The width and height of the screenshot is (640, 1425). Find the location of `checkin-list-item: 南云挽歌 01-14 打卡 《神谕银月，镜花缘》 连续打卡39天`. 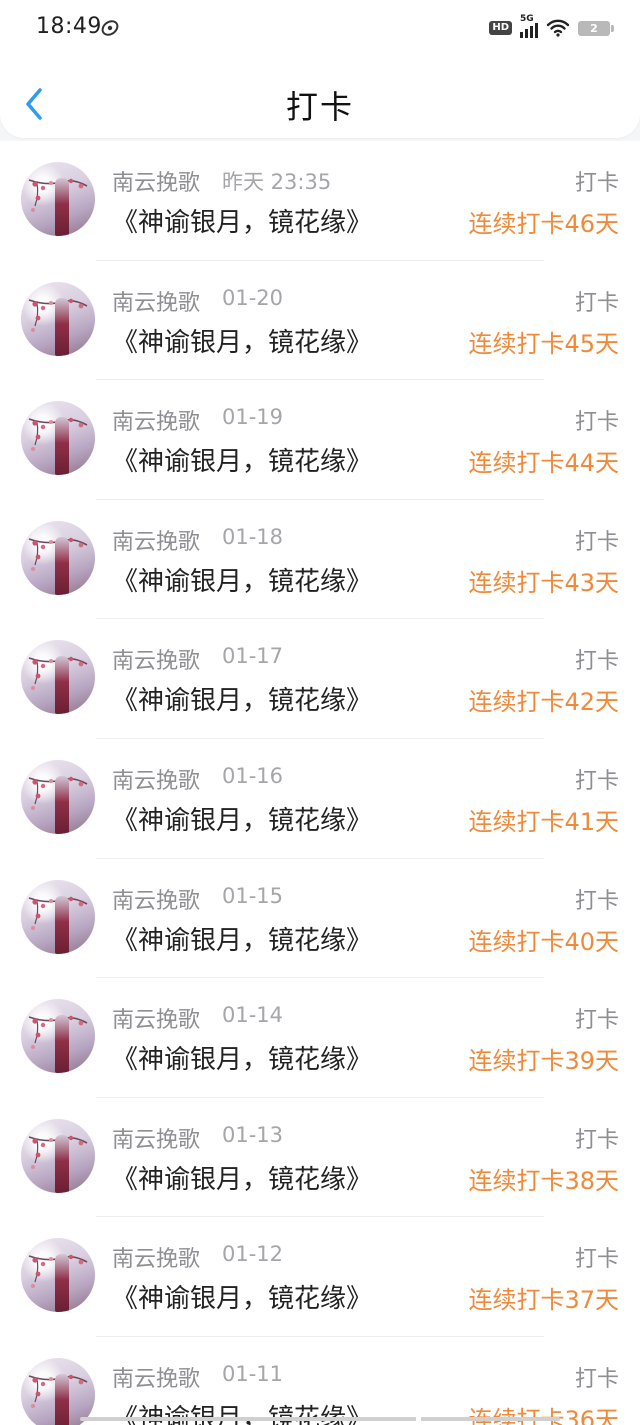

checkin-list-item: 南云挽歌 01-14 打卡 《神谕银月，镜花缘》 连续打卡39天 is located at coordinates (320, 1038).